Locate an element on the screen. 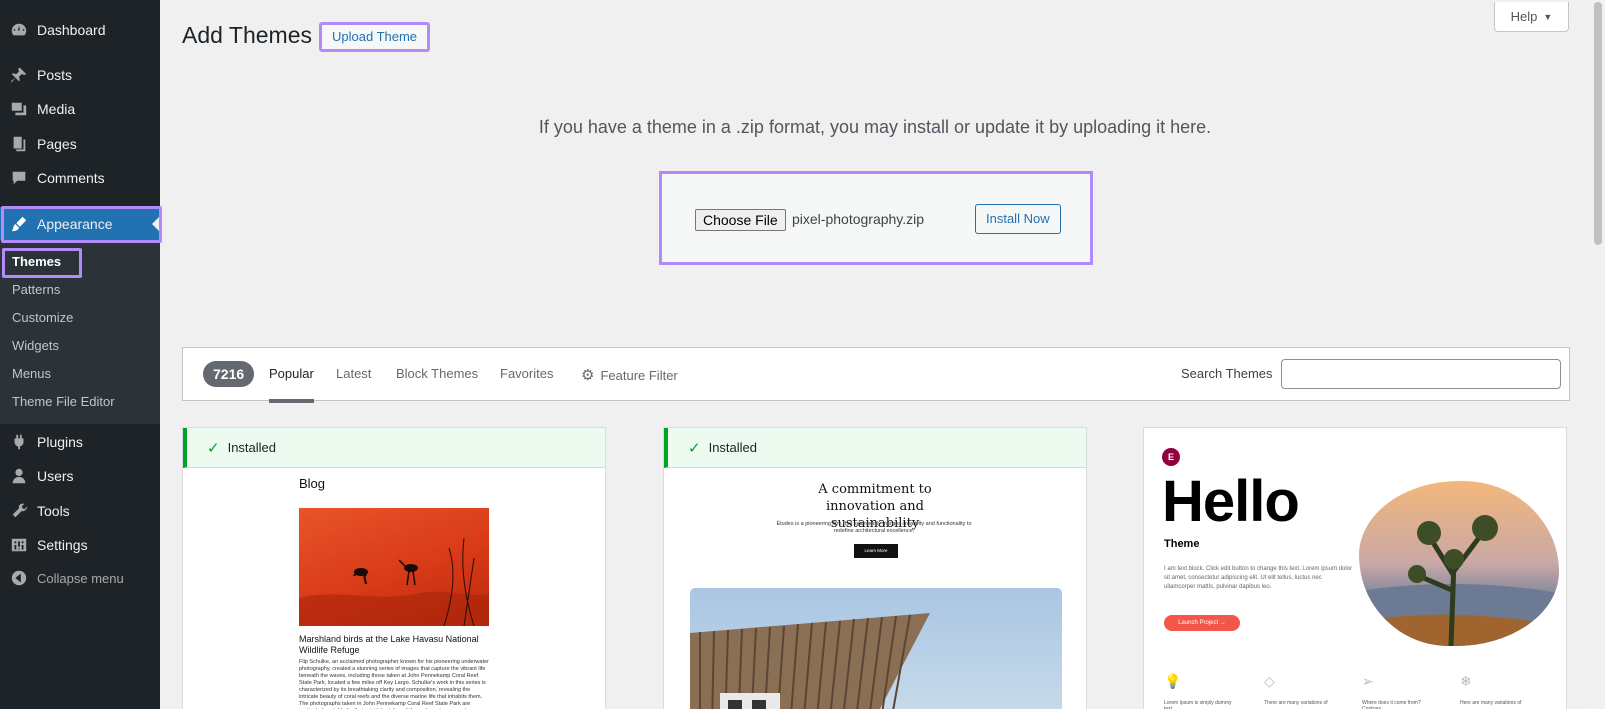  sidebar-item-users: Users is located at coordinates (80, 476).